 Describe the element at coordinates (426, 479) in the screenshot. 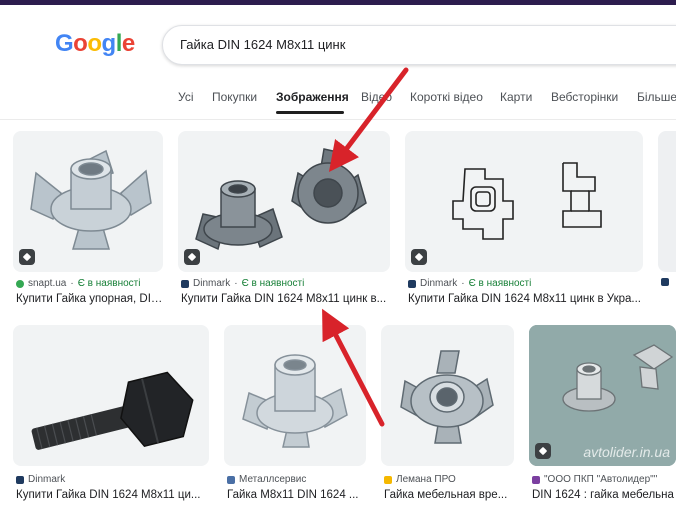

I see `source-name: Лемана ПРО` at that location.